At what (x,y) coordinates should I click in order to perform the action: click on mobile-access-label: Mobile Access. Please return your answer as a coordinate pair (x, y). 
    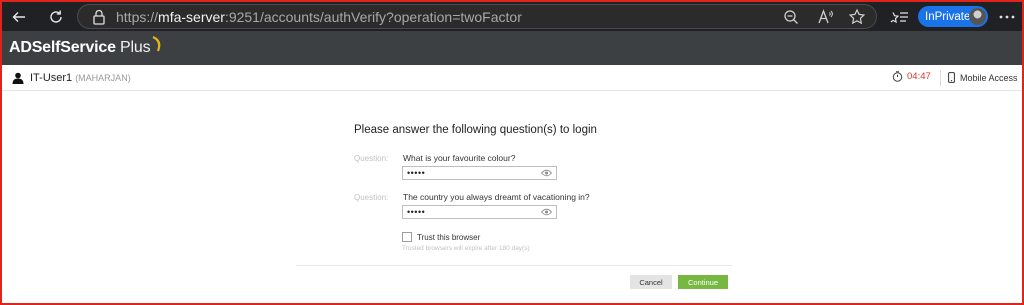
    Looking at the image, I should click on (989, 77).